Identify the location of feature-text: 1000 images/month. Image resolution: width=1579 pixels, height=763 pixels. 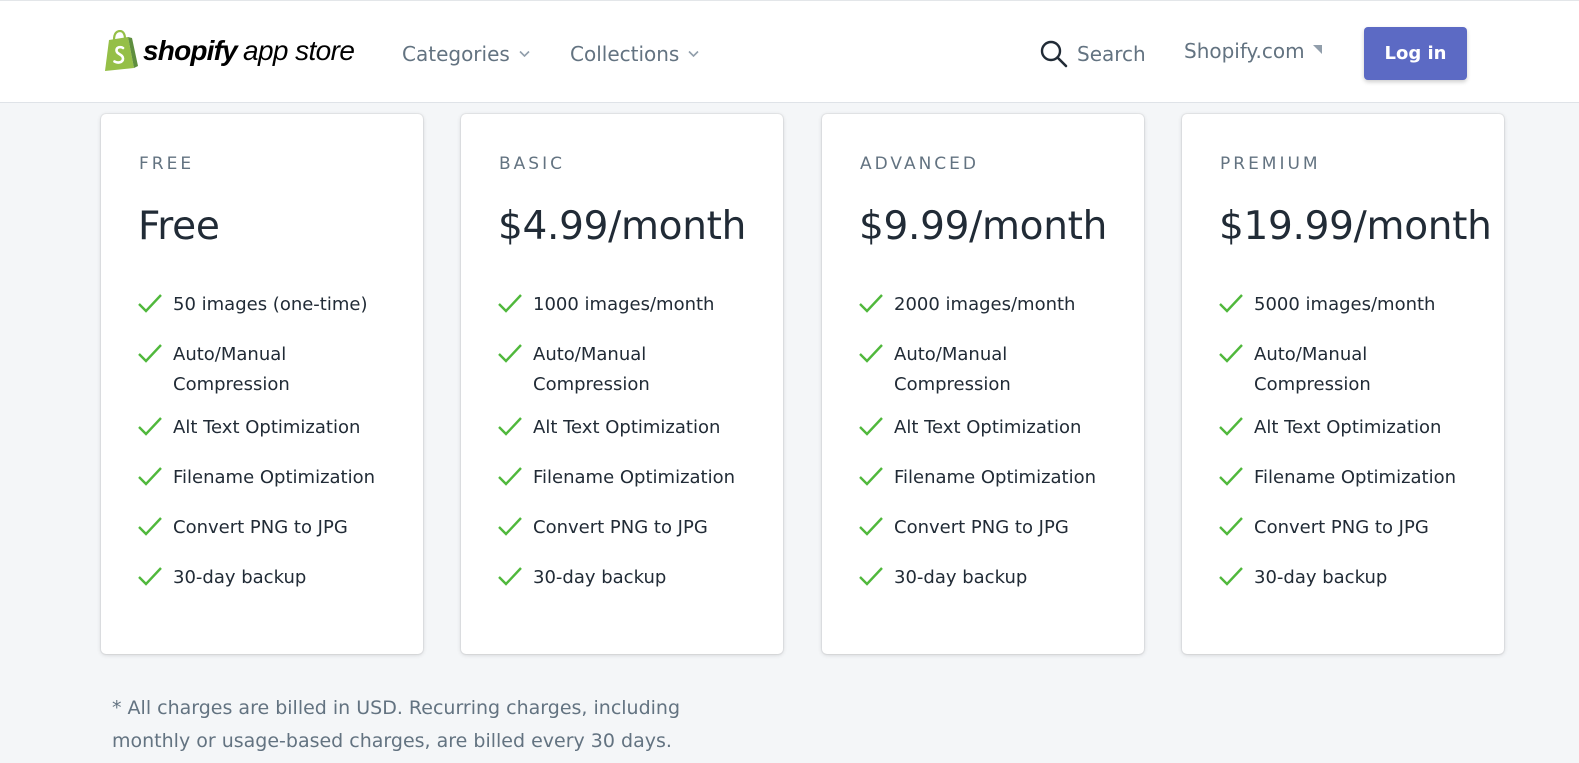
(624, 304).